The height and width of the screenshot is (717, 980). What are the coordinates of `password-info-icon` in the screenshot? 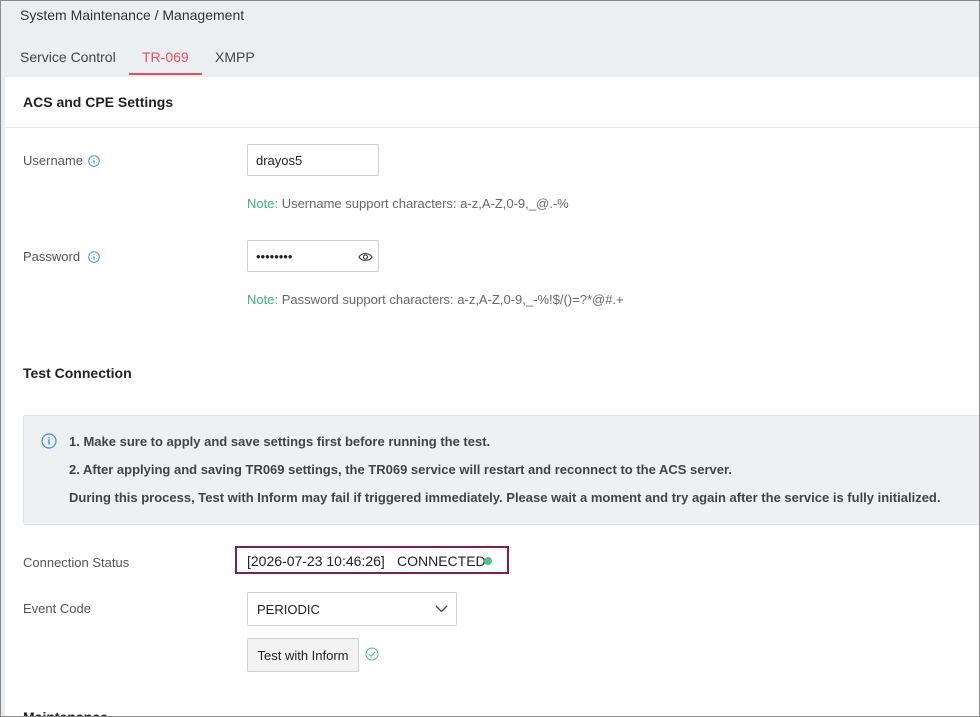 It's located at (94, 257).